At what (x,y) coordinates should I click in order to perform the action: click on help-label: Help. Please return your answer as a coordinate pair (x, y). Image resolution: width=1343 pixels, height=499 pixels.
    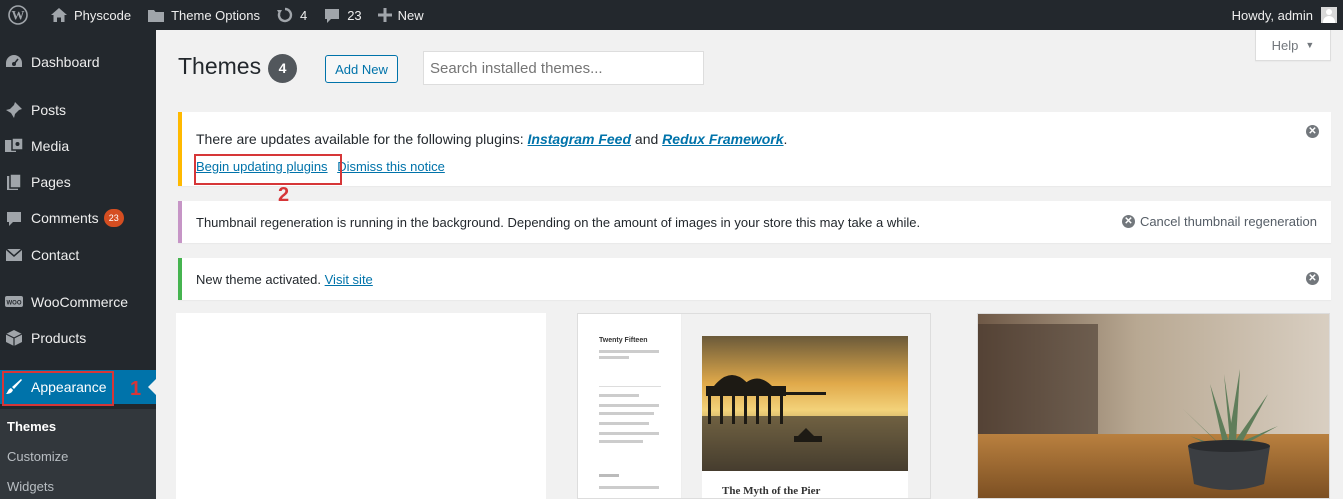
    Looking at the image, I should click on (1285, 45).